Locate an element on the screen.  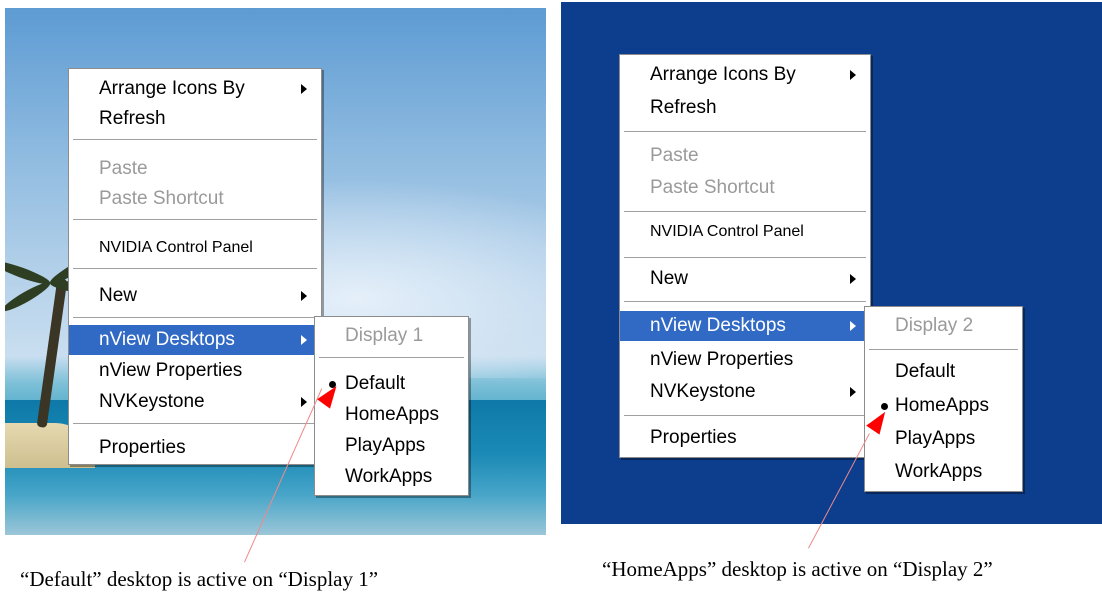
submenu-item-default: Default is located at coordinates (943, 372).